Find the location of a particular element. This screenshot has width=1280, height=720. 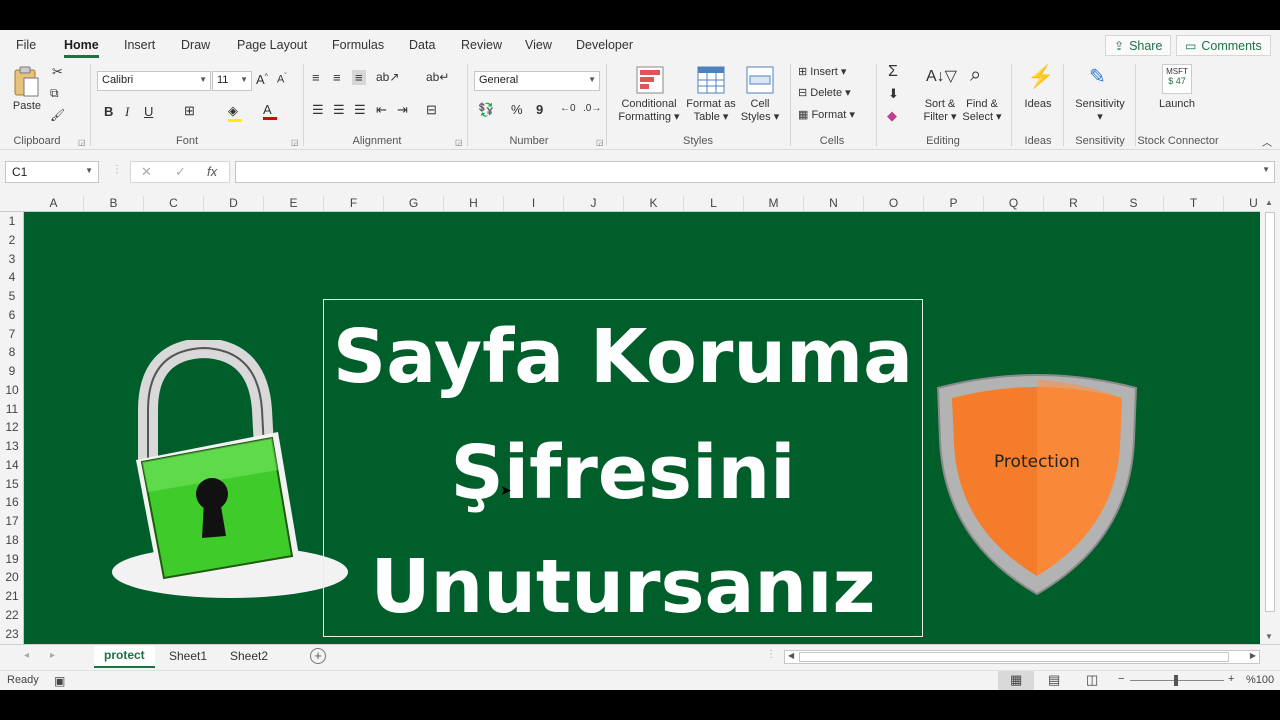

vertical-scrollbar: ▲ ▼ is located at coordinates (1270, 419).